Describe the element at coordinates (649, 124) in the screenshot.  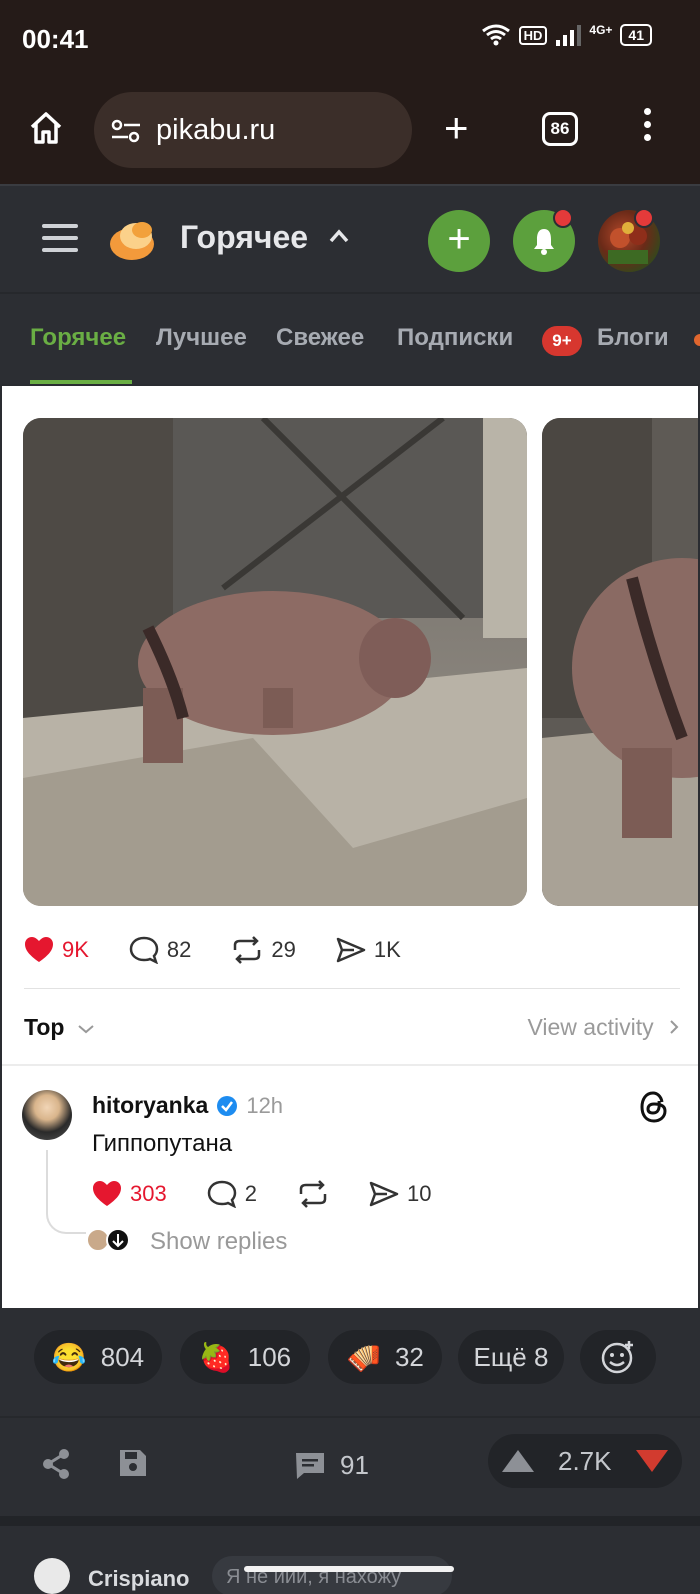
I see `menu-icon` at that location.